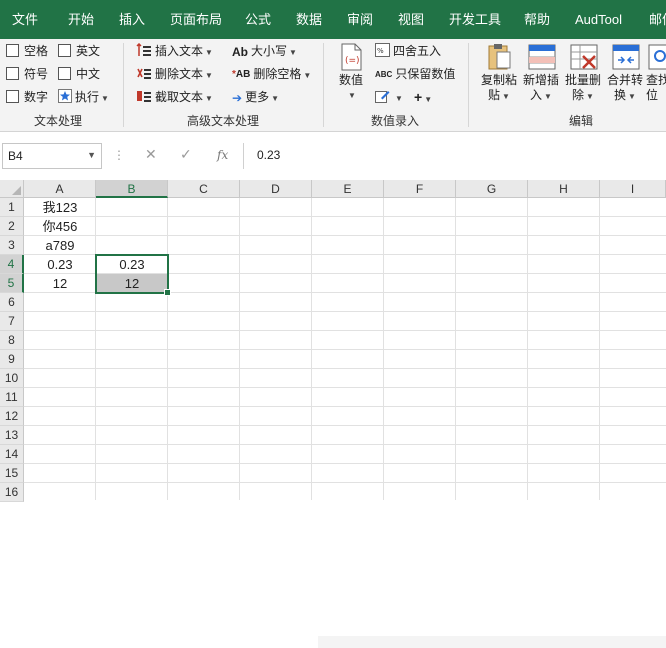 Image resolution: width=666 pixels, height=648 pixels. What do you see at coordinates (196, 19) in the screenshot?
I see `tab-page-layout: 页面布局` at bounding box center [196, 19].